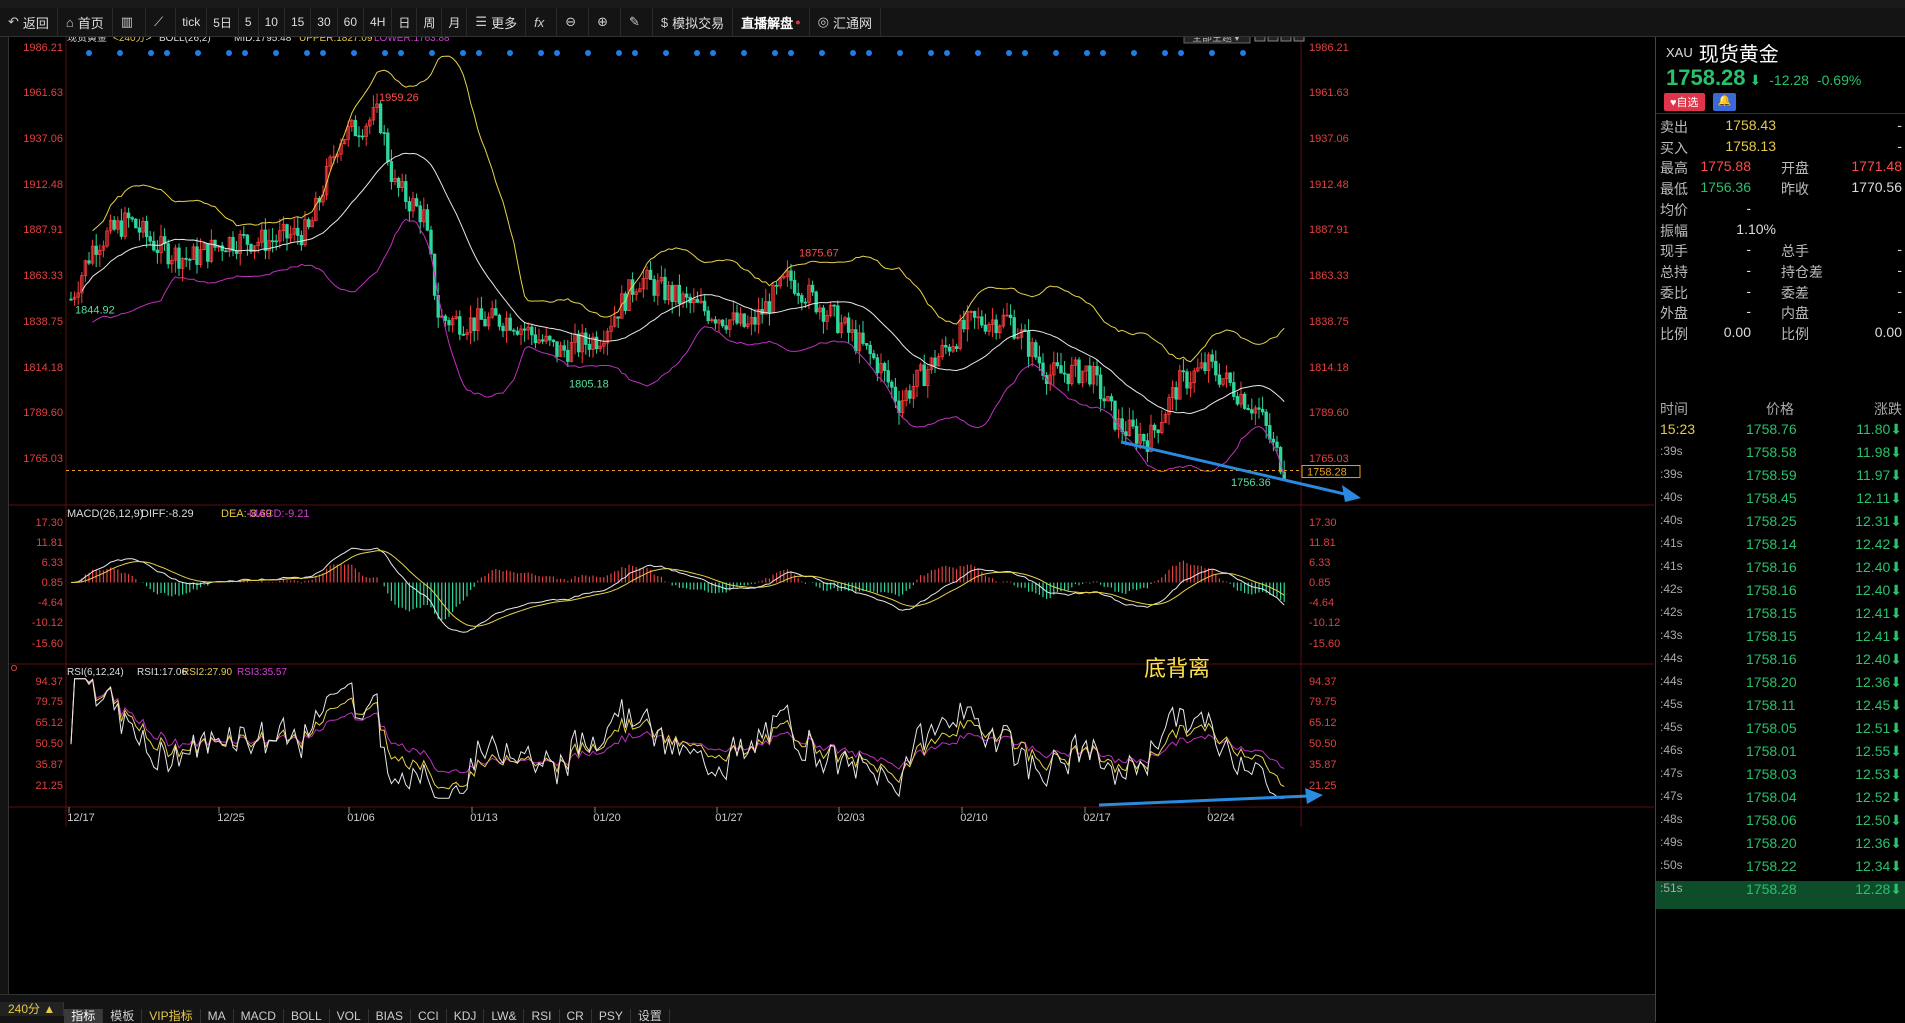 The image size is (1905, 1023). What do you see at coordinates (85, 22) in the screenshot?
I see `home-button: ⌂ 首页` at bounding box center [85, 22].